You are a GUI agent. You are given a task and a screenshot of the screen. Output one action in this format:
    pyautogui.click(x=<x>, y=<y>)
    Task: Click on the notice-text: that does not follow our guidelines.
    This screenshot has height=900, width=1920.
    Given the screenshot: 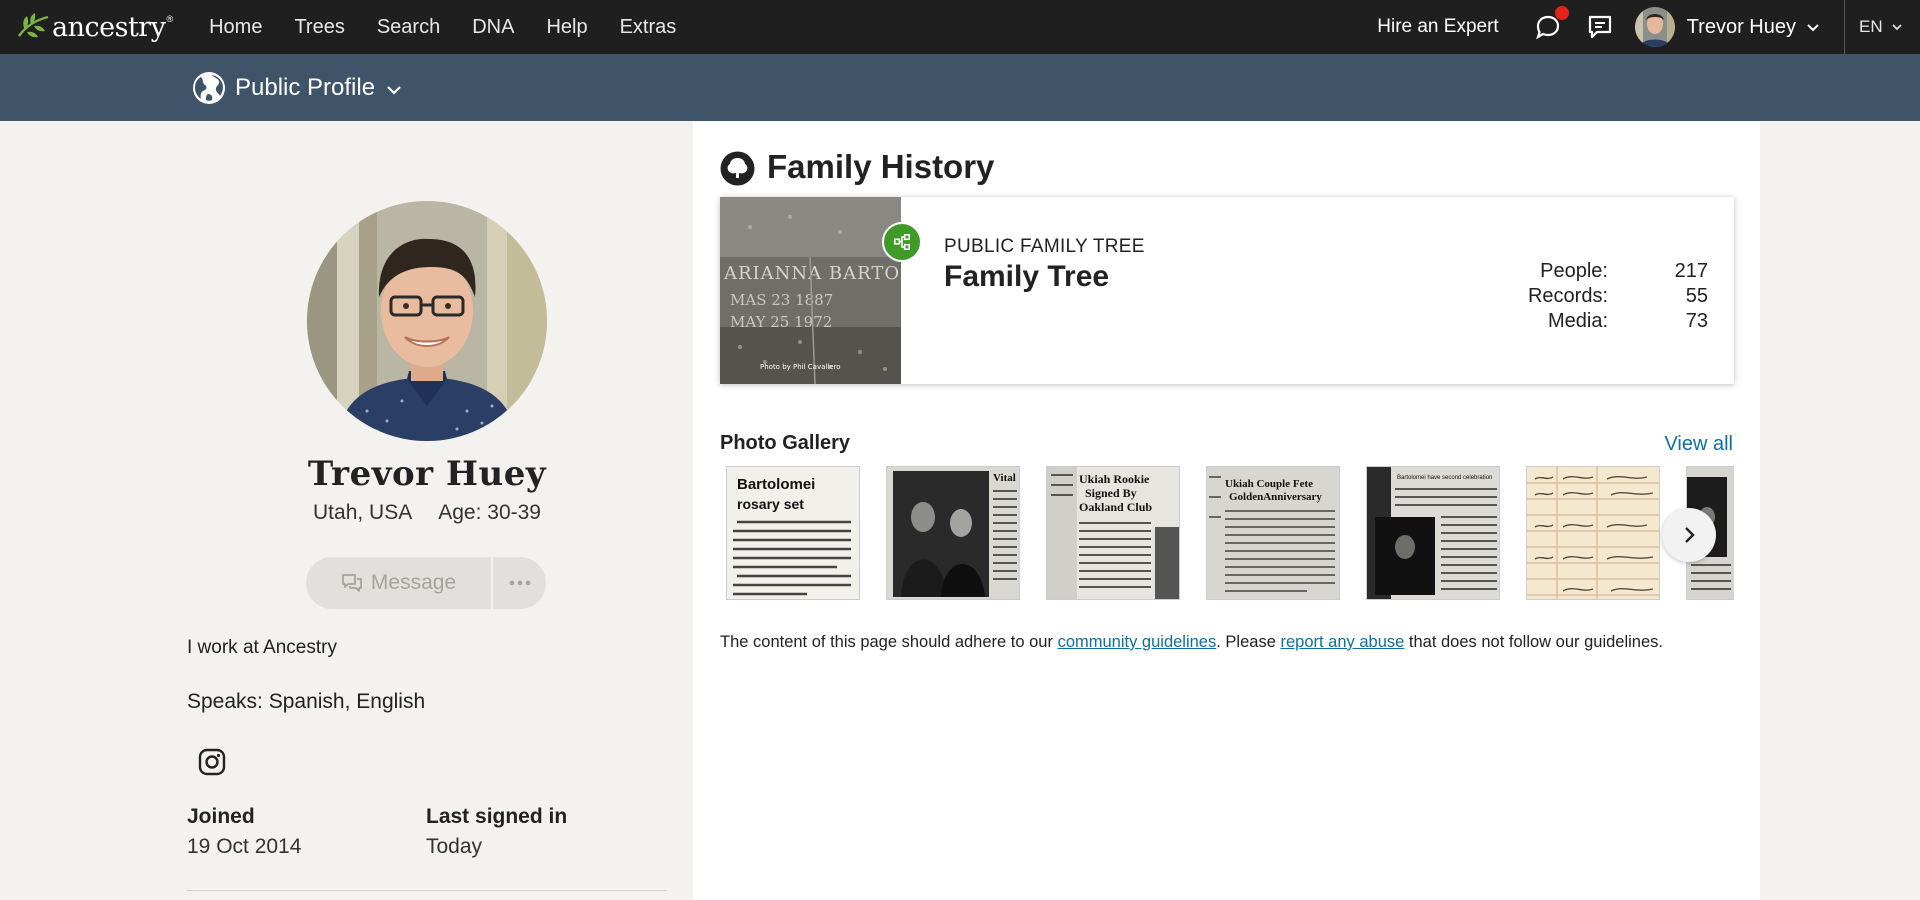 What is the action you would take?
    pyautogui.click(x=1533, y=642)
    